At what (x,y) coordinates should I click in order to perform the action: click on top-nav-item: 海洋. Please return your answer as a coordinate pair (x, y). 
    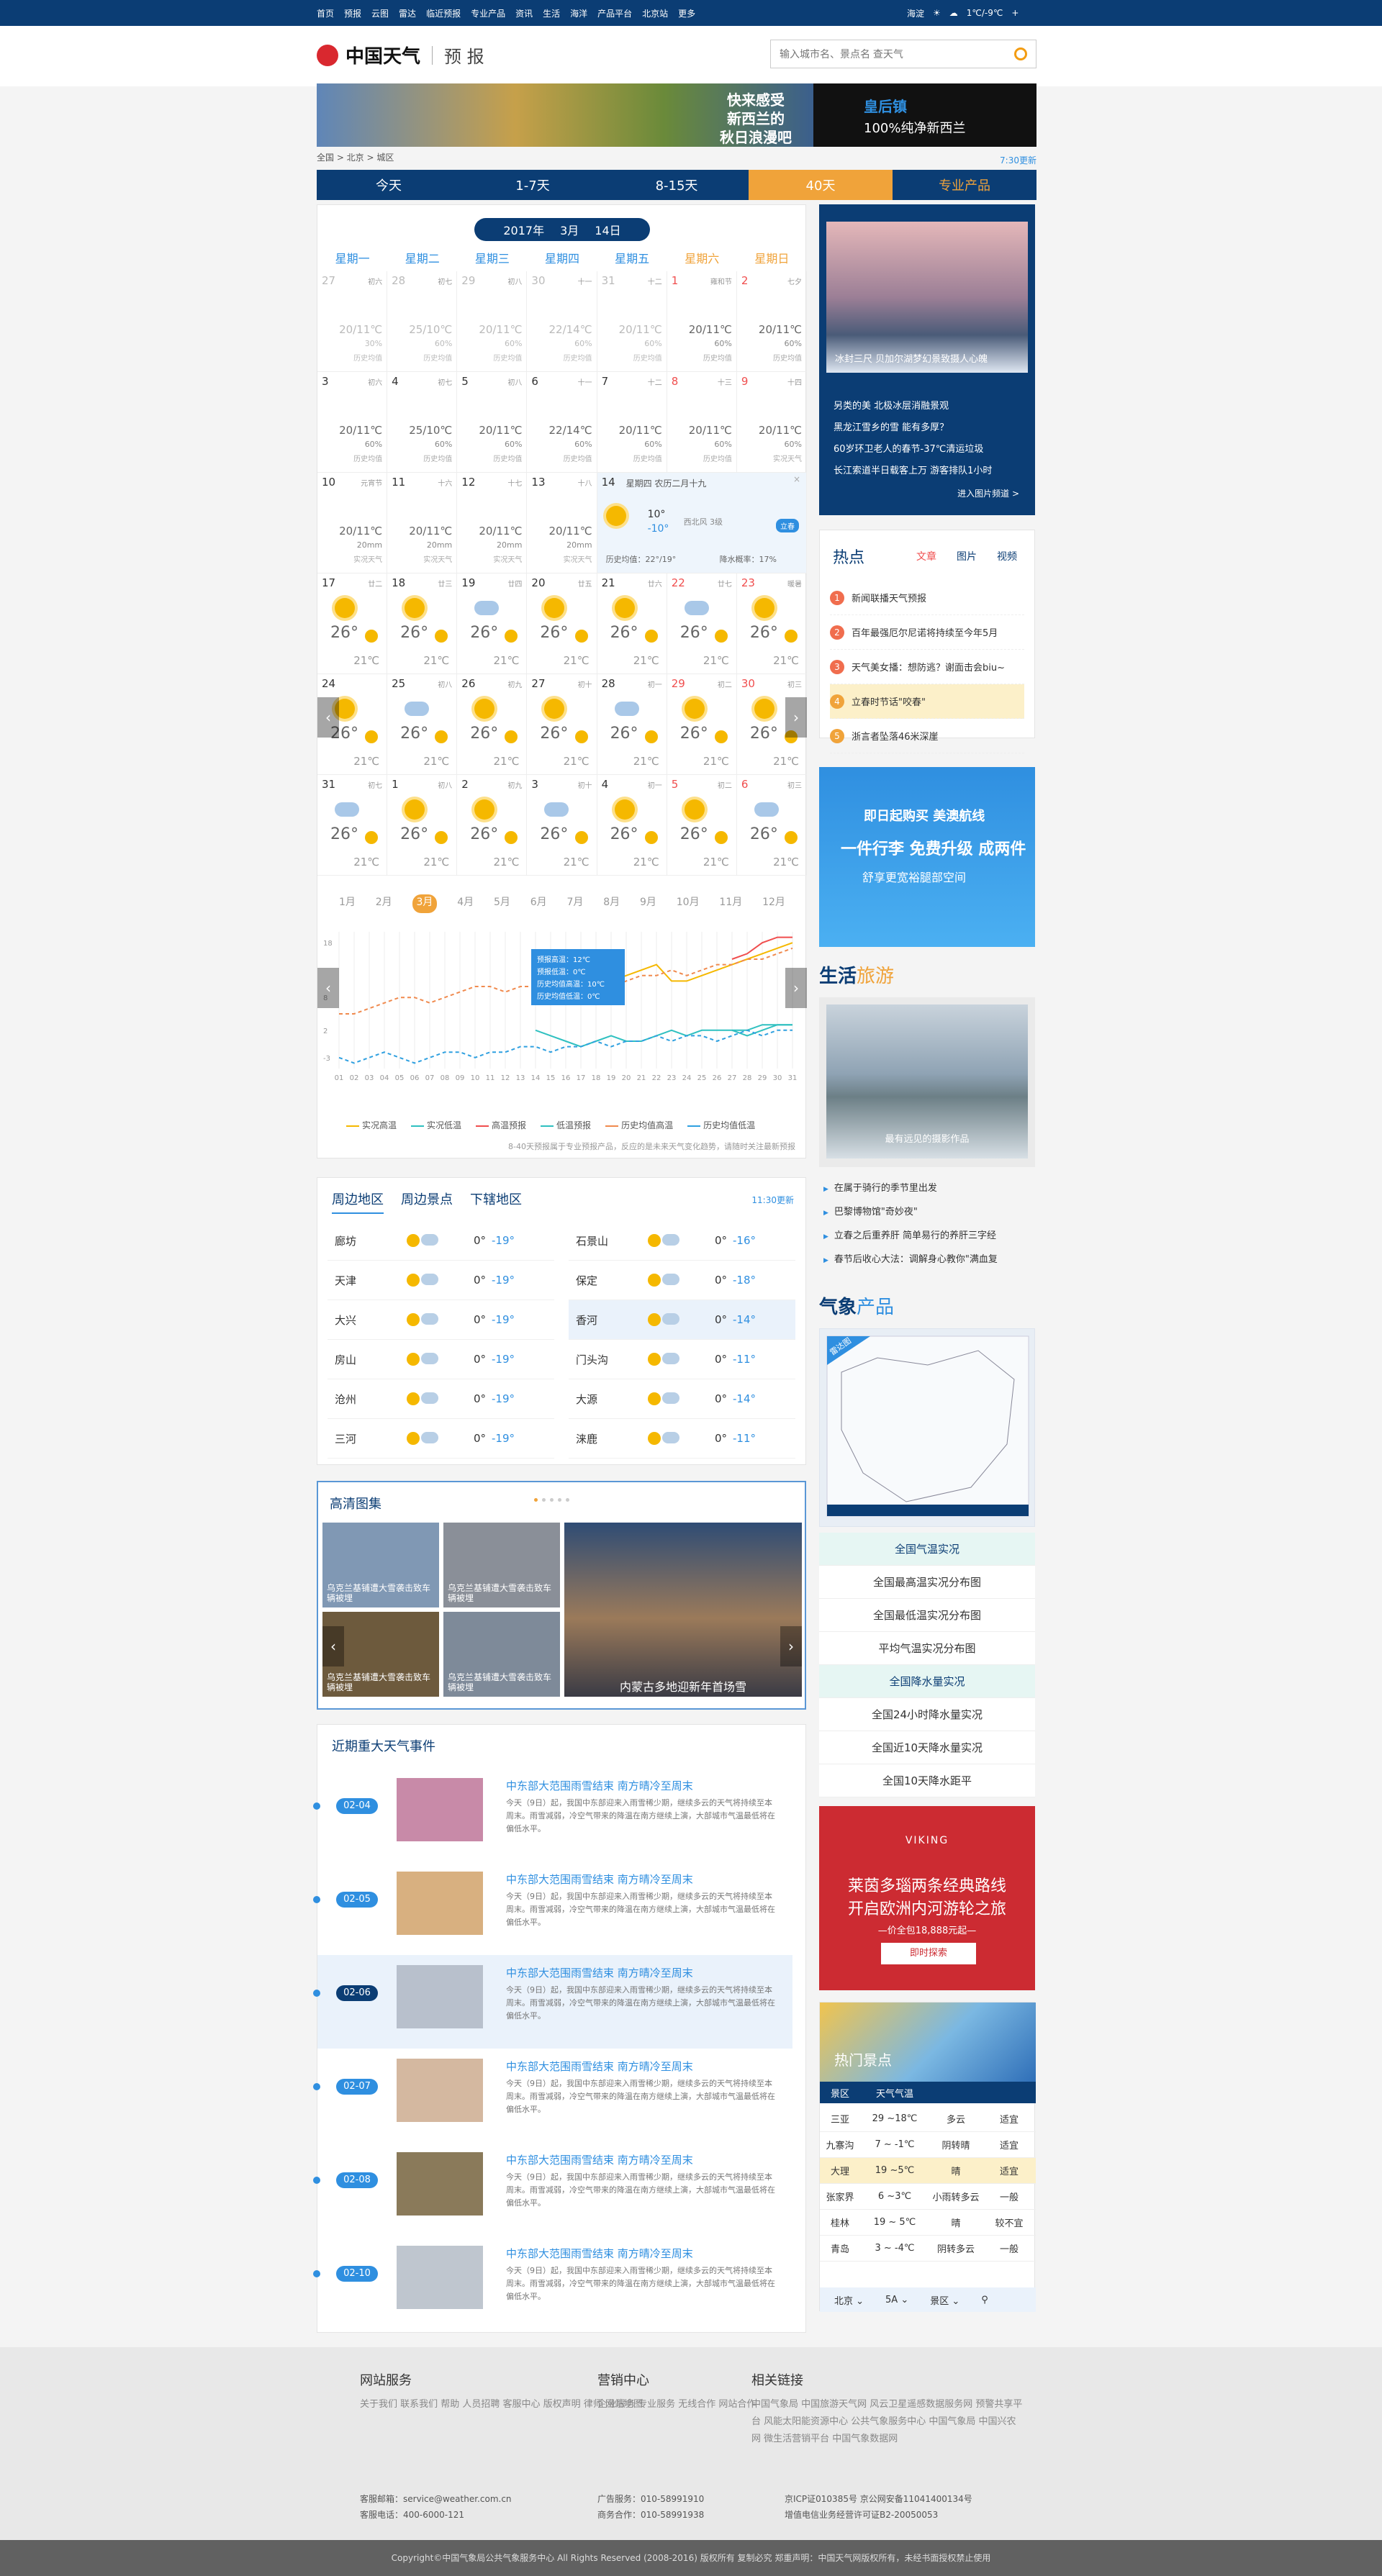
    Looking at the image, I should click on (578, 13).